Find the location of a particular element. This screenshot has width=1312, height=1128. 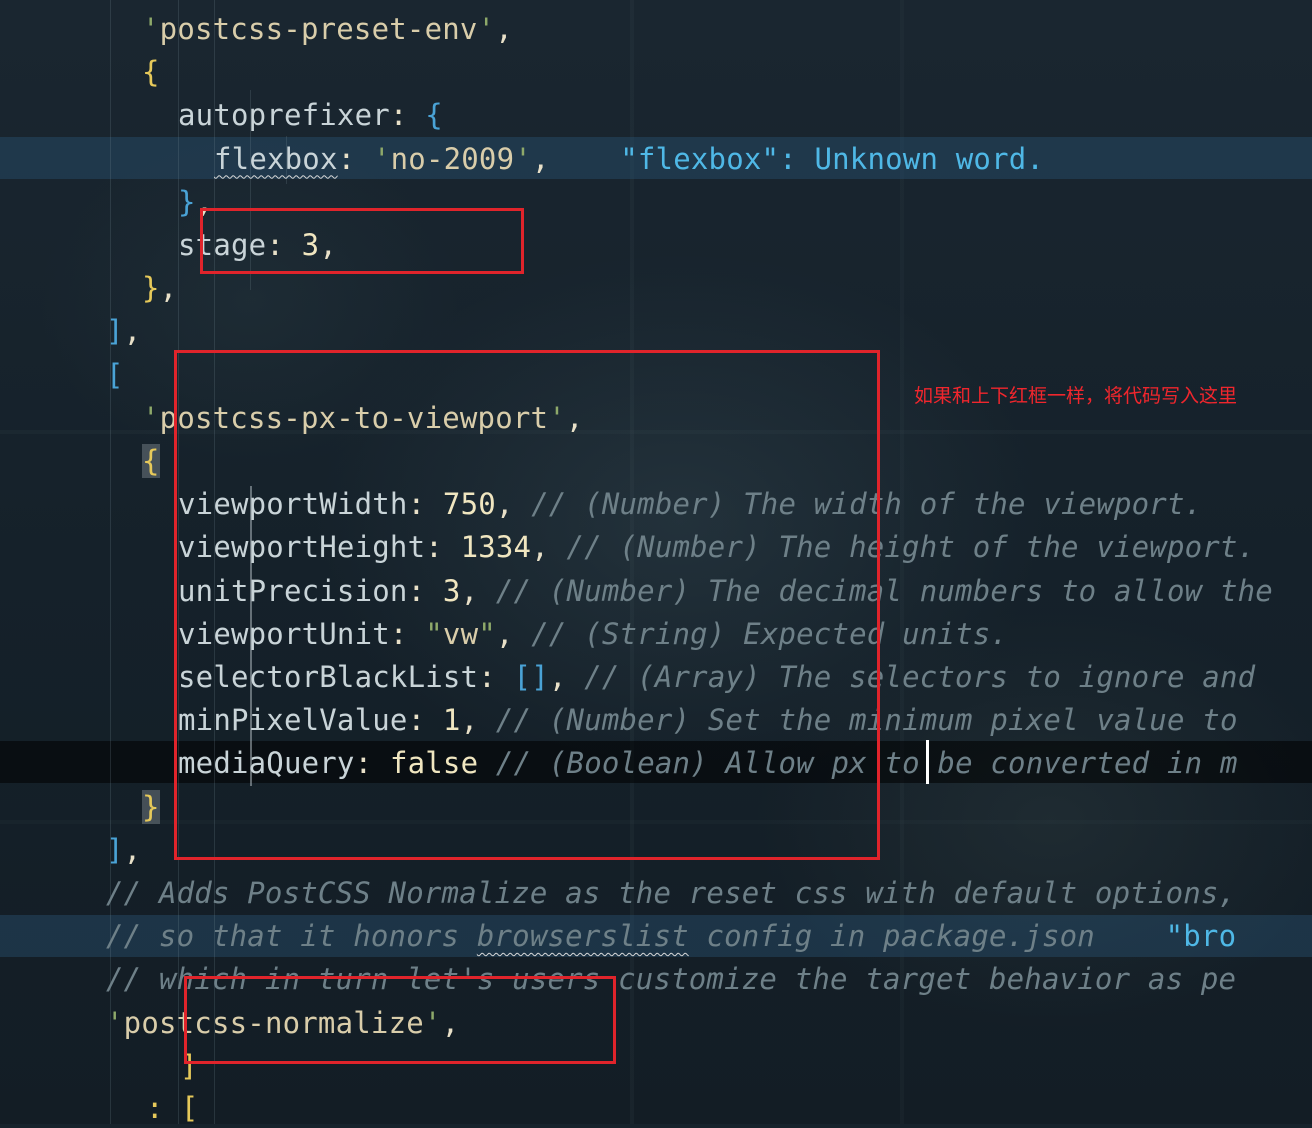

code-token: "bro is located at coordinates (1201, 936).